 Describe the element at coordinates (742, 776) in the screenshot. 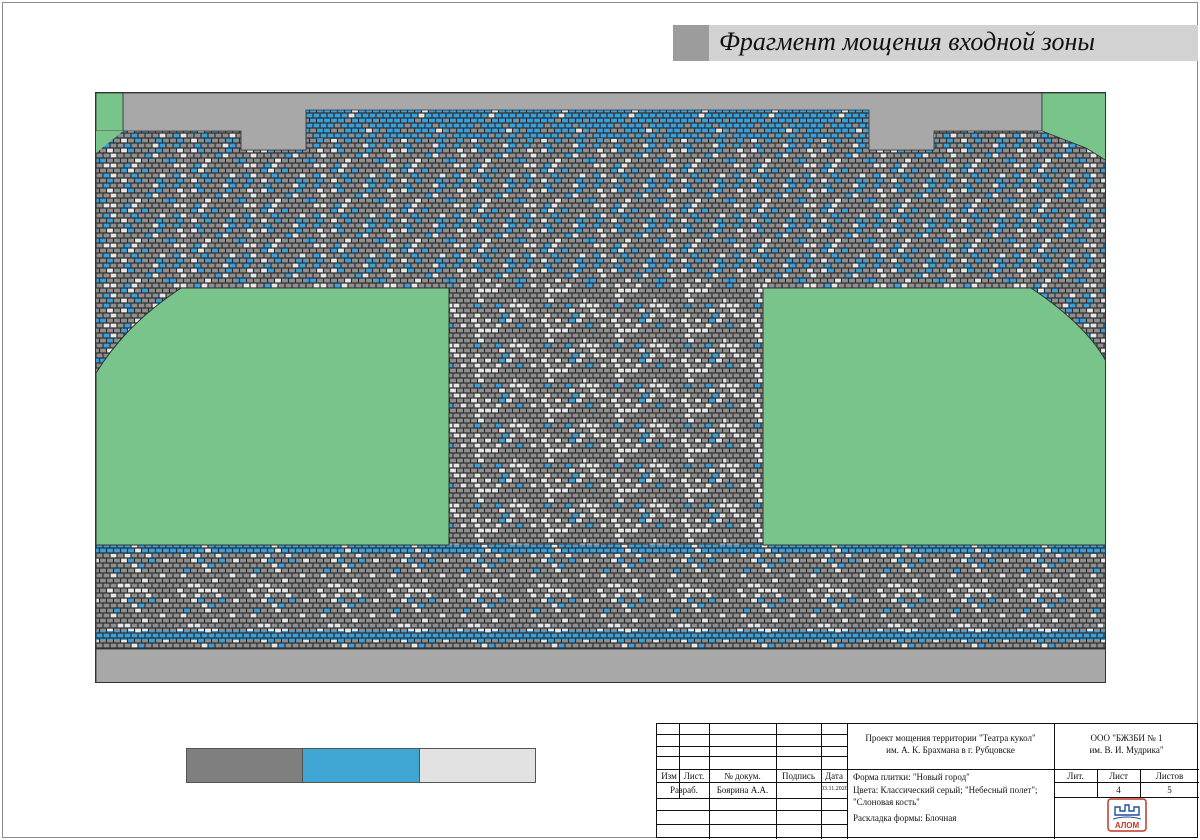

I see `hdr-doc: № докум.` at that location.